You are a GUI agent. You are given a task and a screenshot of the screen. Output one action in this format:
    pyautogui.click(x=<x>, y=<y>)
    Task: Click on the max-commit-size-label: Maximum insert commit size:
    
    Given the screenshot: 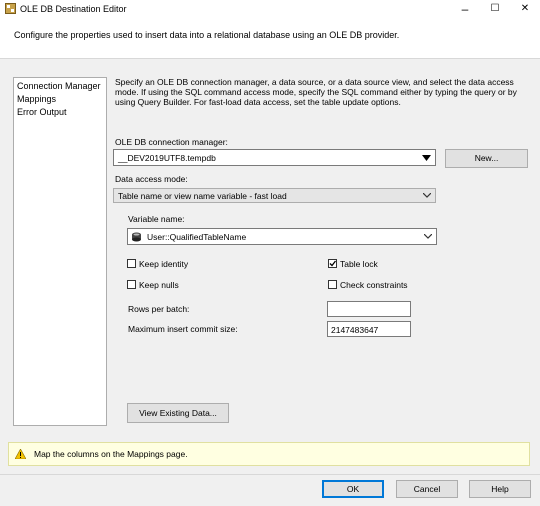 What is the action you would take?
    pyautogui.click(x=183, y=329)
    